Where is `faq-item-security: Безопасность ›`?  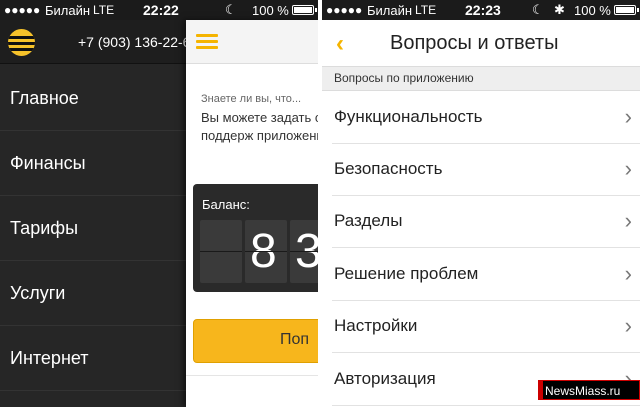
faq-item-security: Безопасность › is located at coordinates (481, 170).